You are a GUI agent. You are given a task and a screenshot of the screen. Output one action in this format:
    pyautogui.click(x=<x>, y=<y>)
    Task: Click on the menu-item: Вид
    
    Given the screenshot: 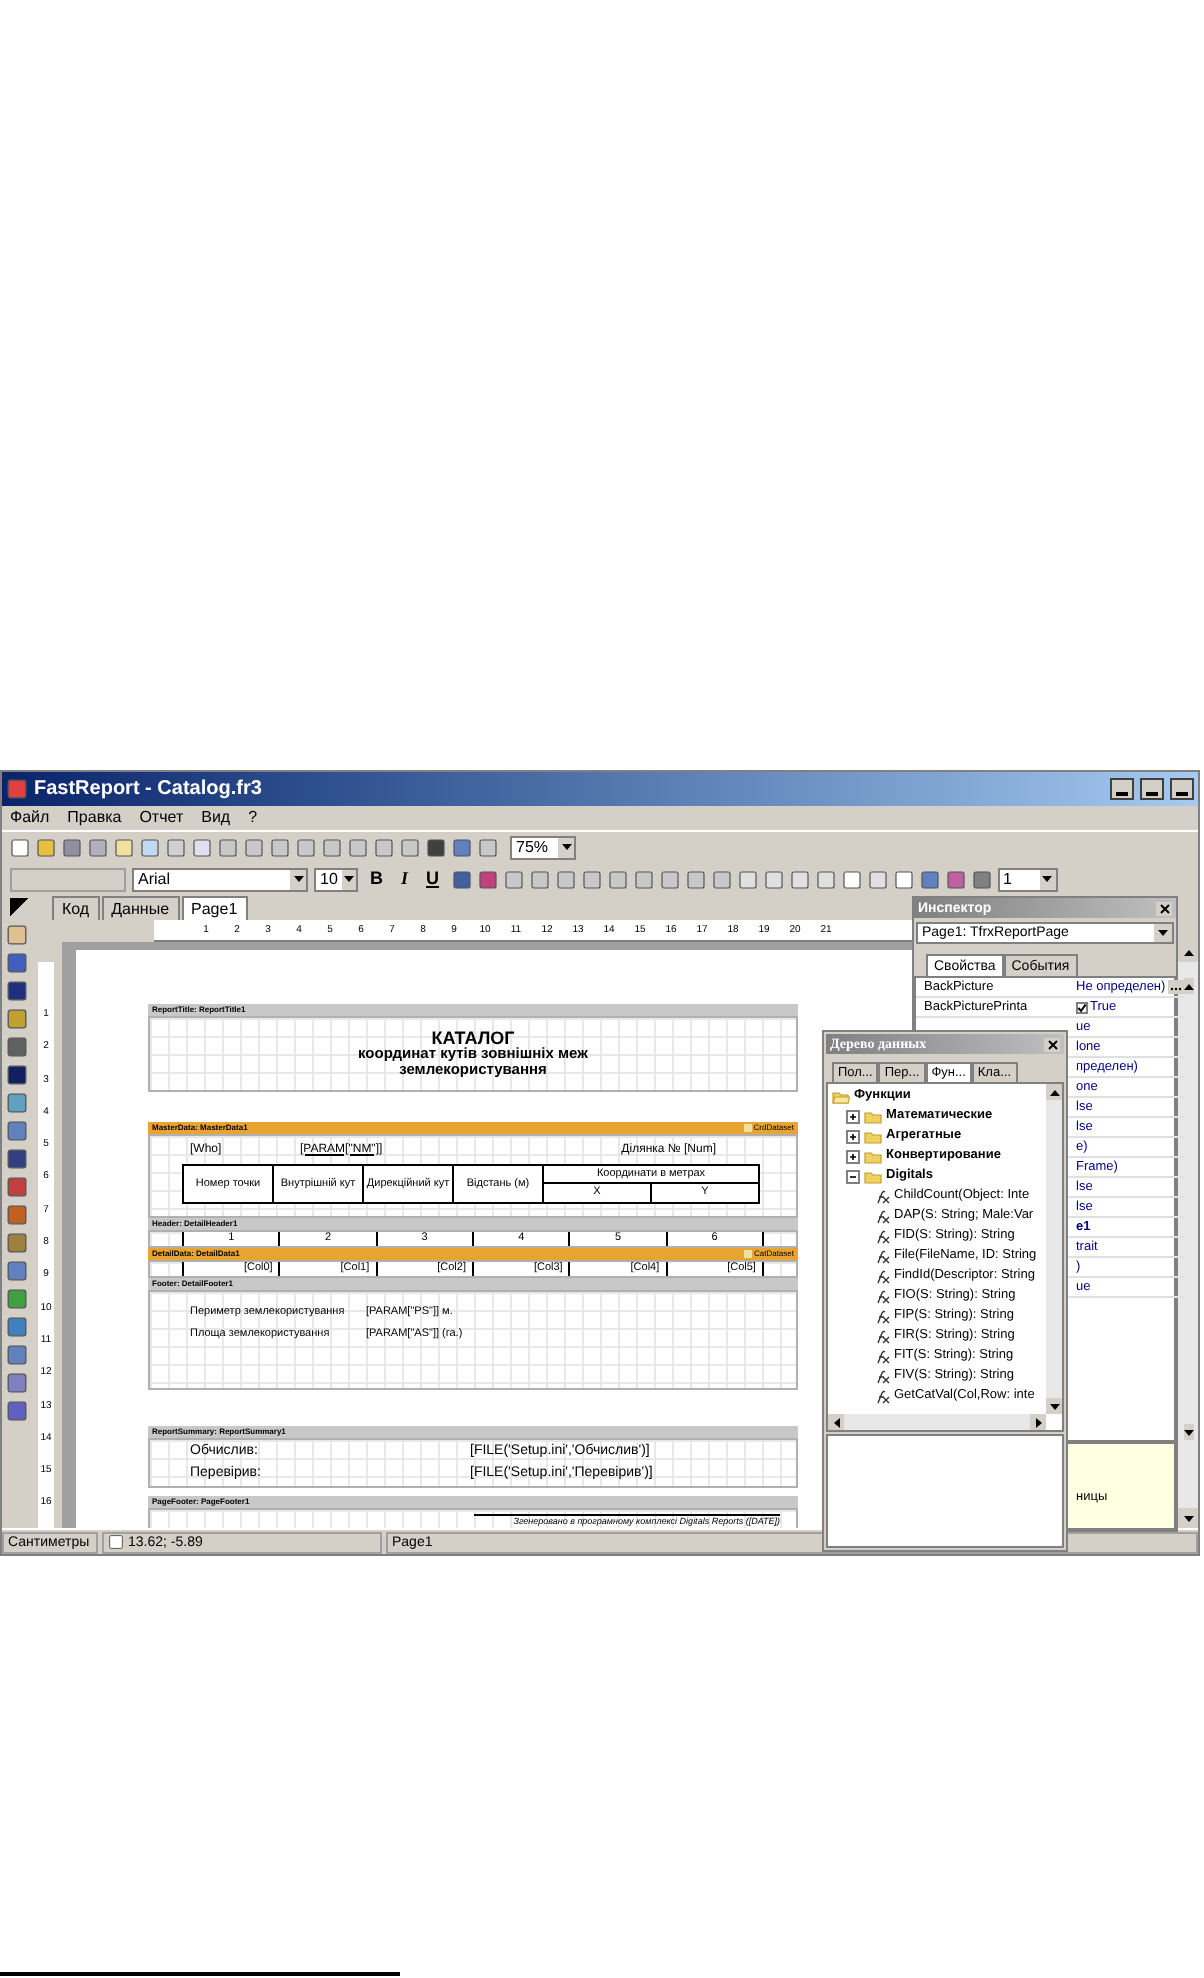 What is the action you would take?
    pyautogui.click(x=216, y=818)
    